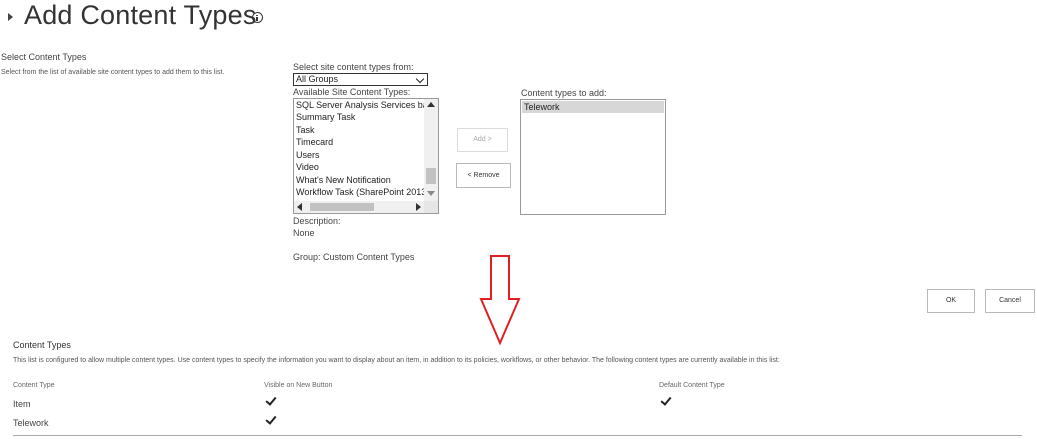 The image size is (1037, 439). Describe the element at coordinates (352, 92) in the screenshot. I see `available-types-label: Available Site Content Types:` at that location.